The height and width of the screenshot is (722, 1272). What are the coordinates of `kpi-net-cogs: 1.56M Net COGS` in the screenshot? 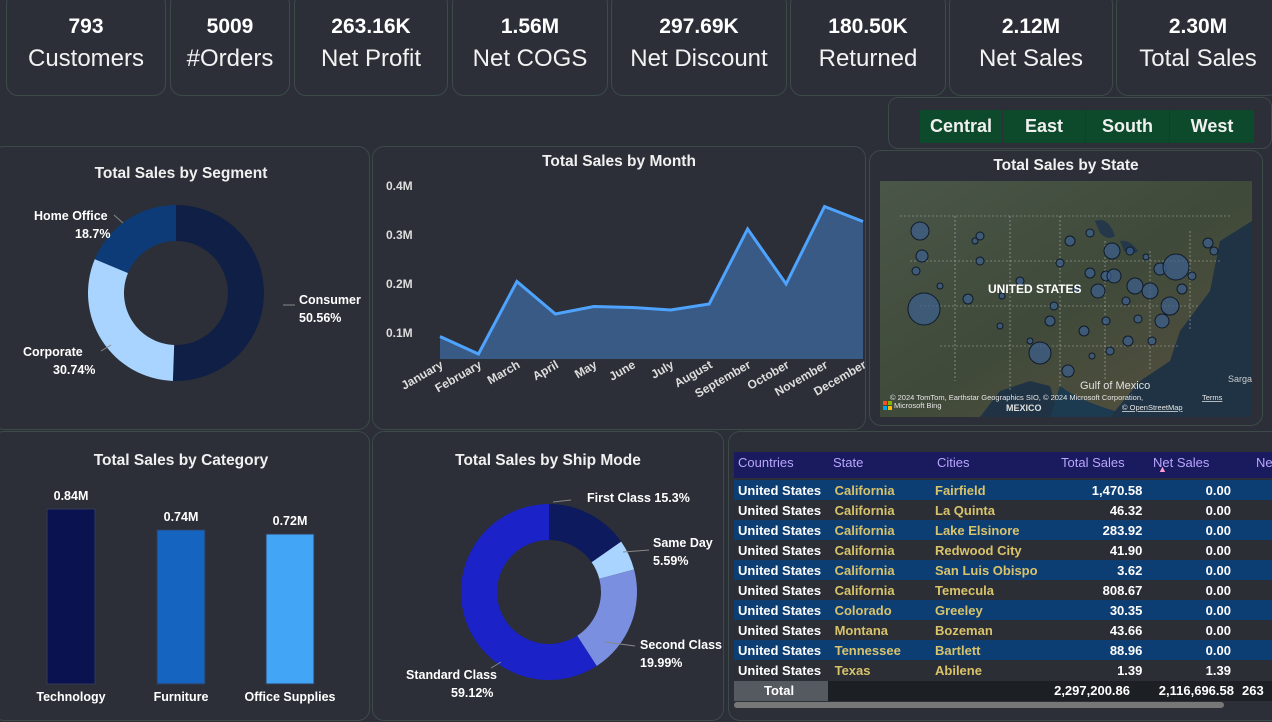 It's located at (530, 48).